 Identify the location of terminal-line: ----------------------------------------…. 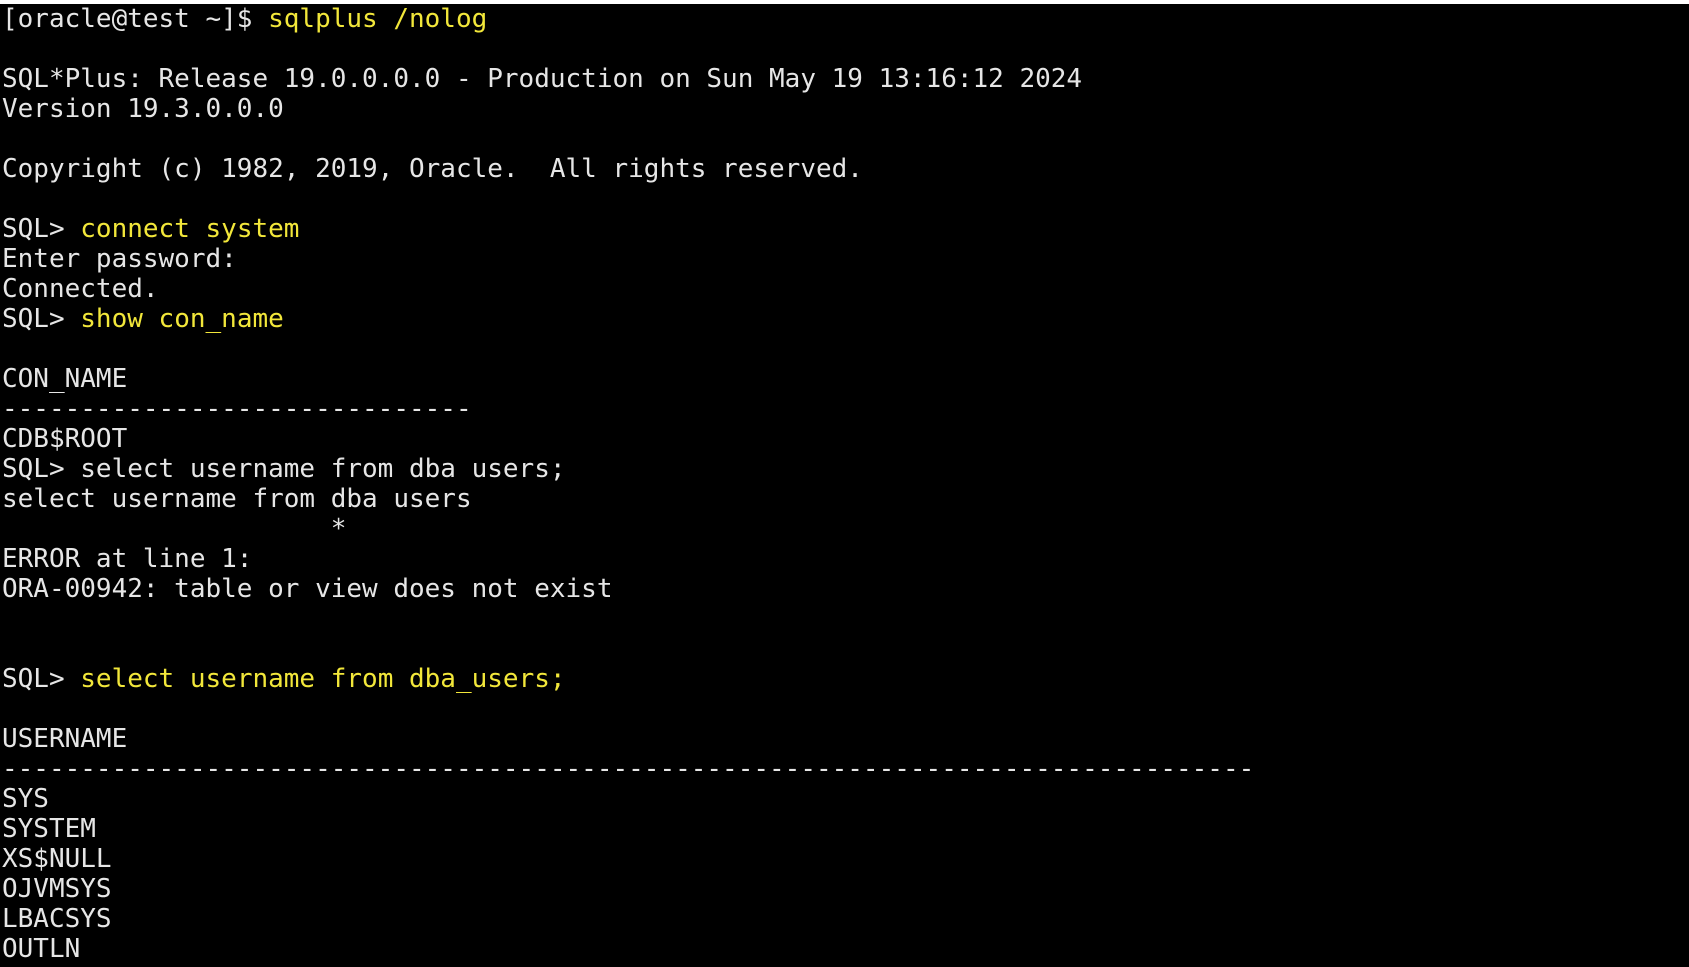
(844, 769).